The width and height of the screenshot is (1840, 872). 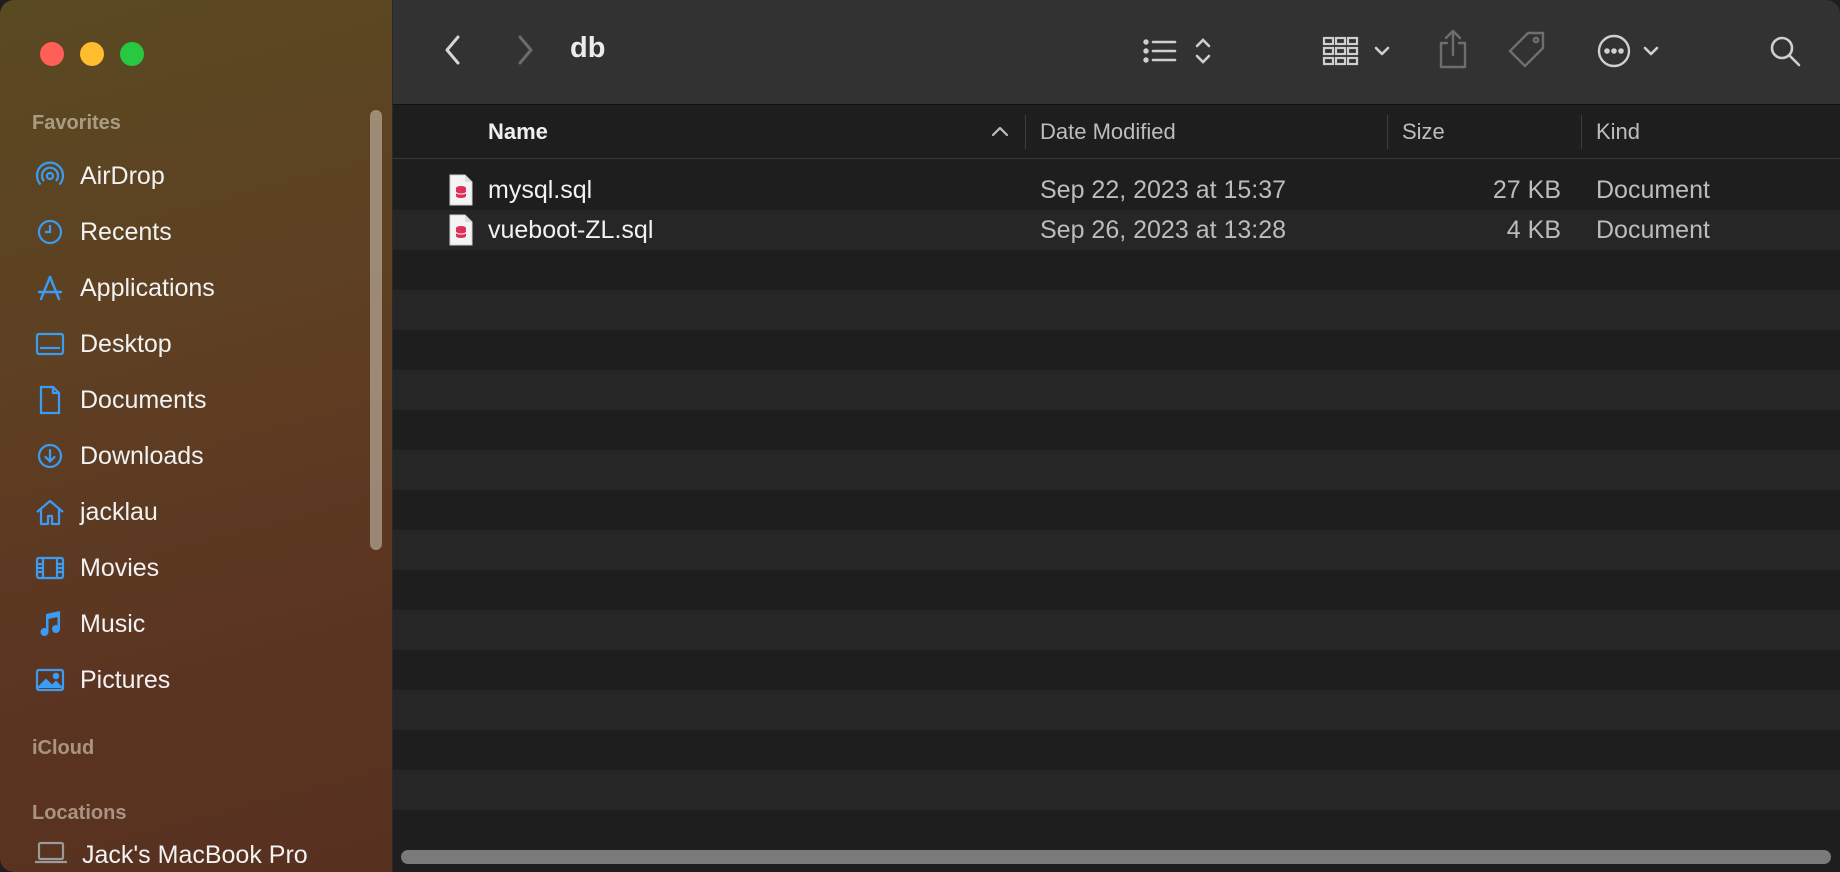 I want to click on file-date-modified: Sep 22, 2023 at 15:37, so click(x=1163, y=189).